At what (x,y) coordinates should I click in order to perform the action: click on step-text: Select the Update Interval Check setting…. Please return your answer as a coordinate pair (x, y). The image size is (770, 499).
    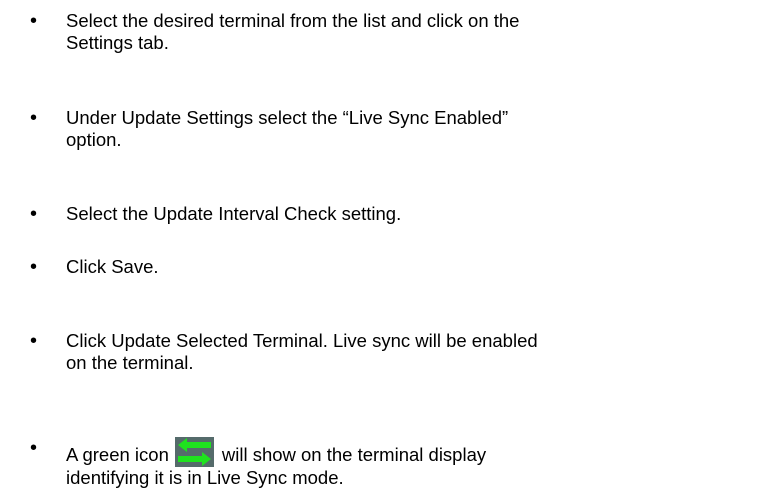
    Looking at the image, I should click on (234, 213).